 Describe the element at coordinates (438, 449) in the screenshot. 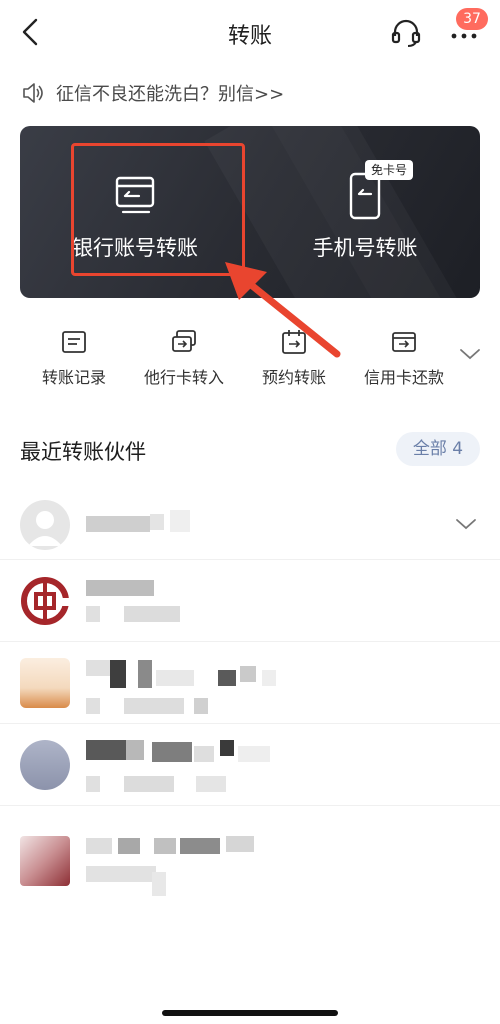

I see `view-all-button: 全部 4` at that location.